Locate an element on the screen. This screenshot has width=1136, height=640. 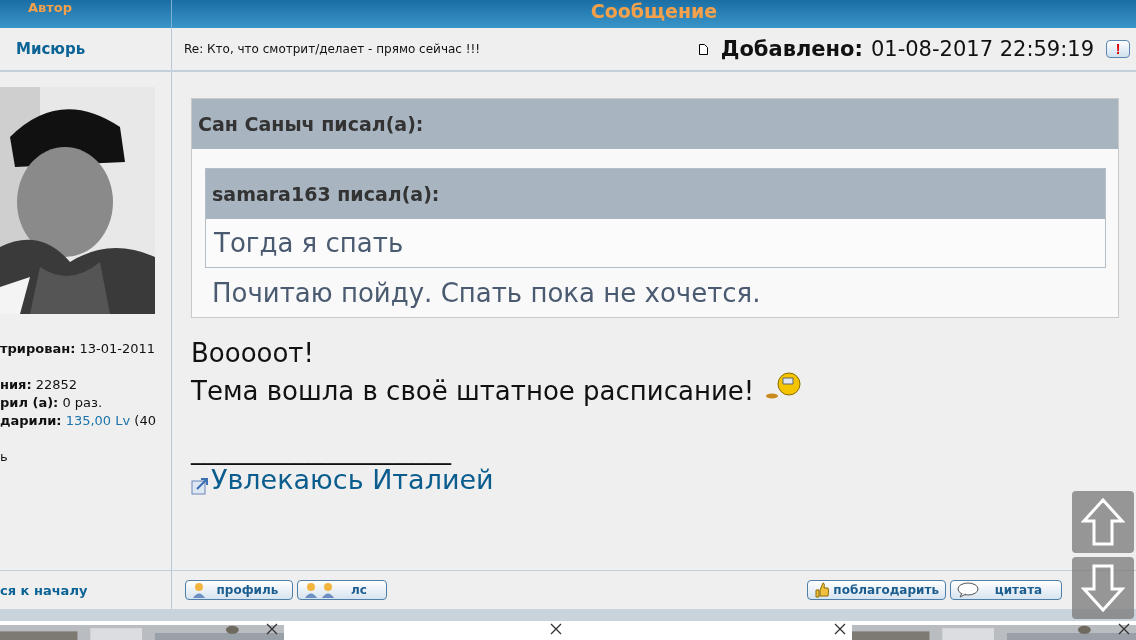
report-button: ! is located at coordinates (1118, 49).